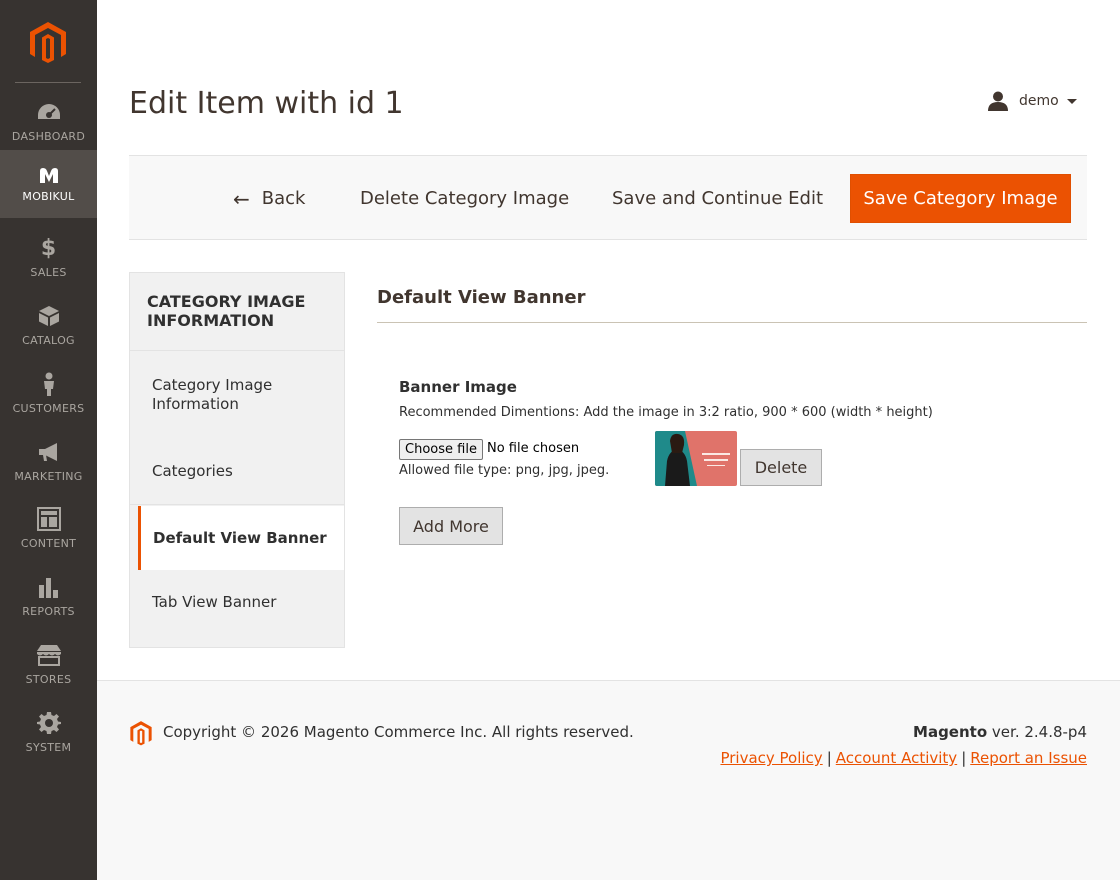 Image resolution: width=1120 pixels, height=880 pixels. What do you see at coordinates (451, 526) in the screenshot?
I see `add-more-button: Add More` at bounding box center [451, 526].